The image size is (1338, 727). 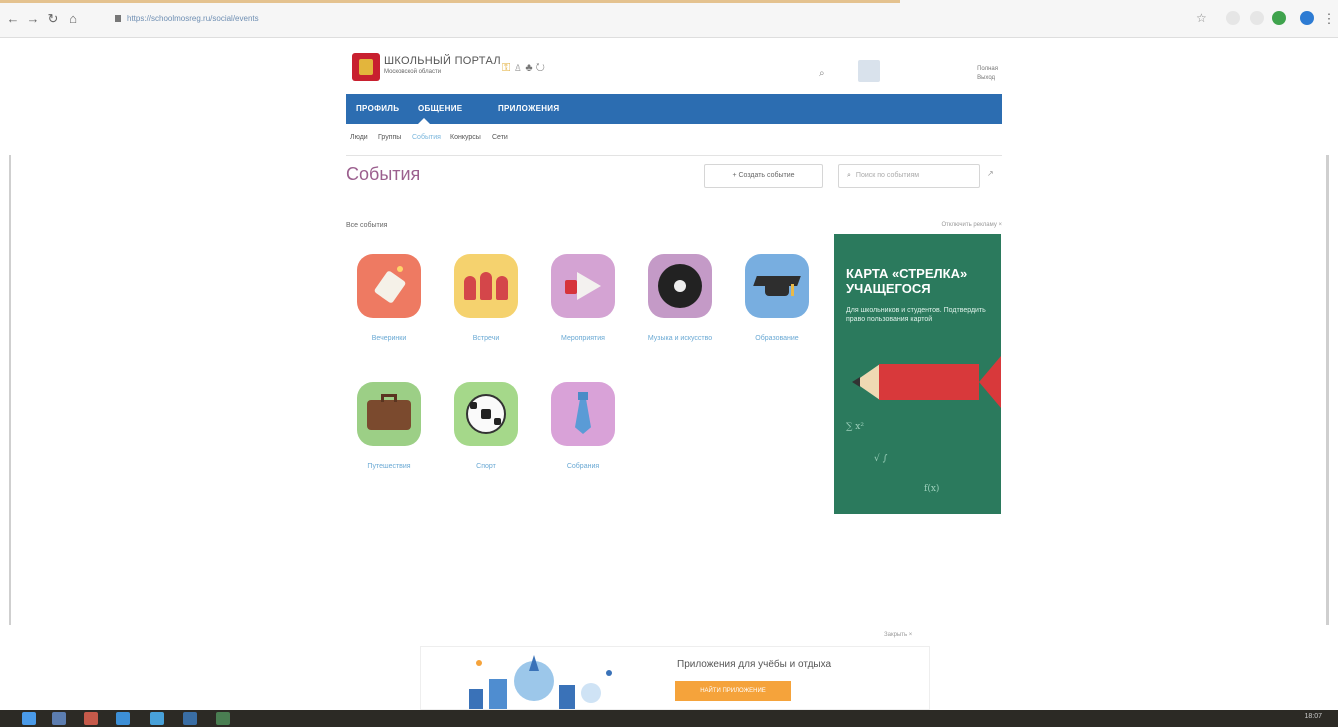 I want to click on tab-contests: Конкурсы, so click(x=465, y=137).